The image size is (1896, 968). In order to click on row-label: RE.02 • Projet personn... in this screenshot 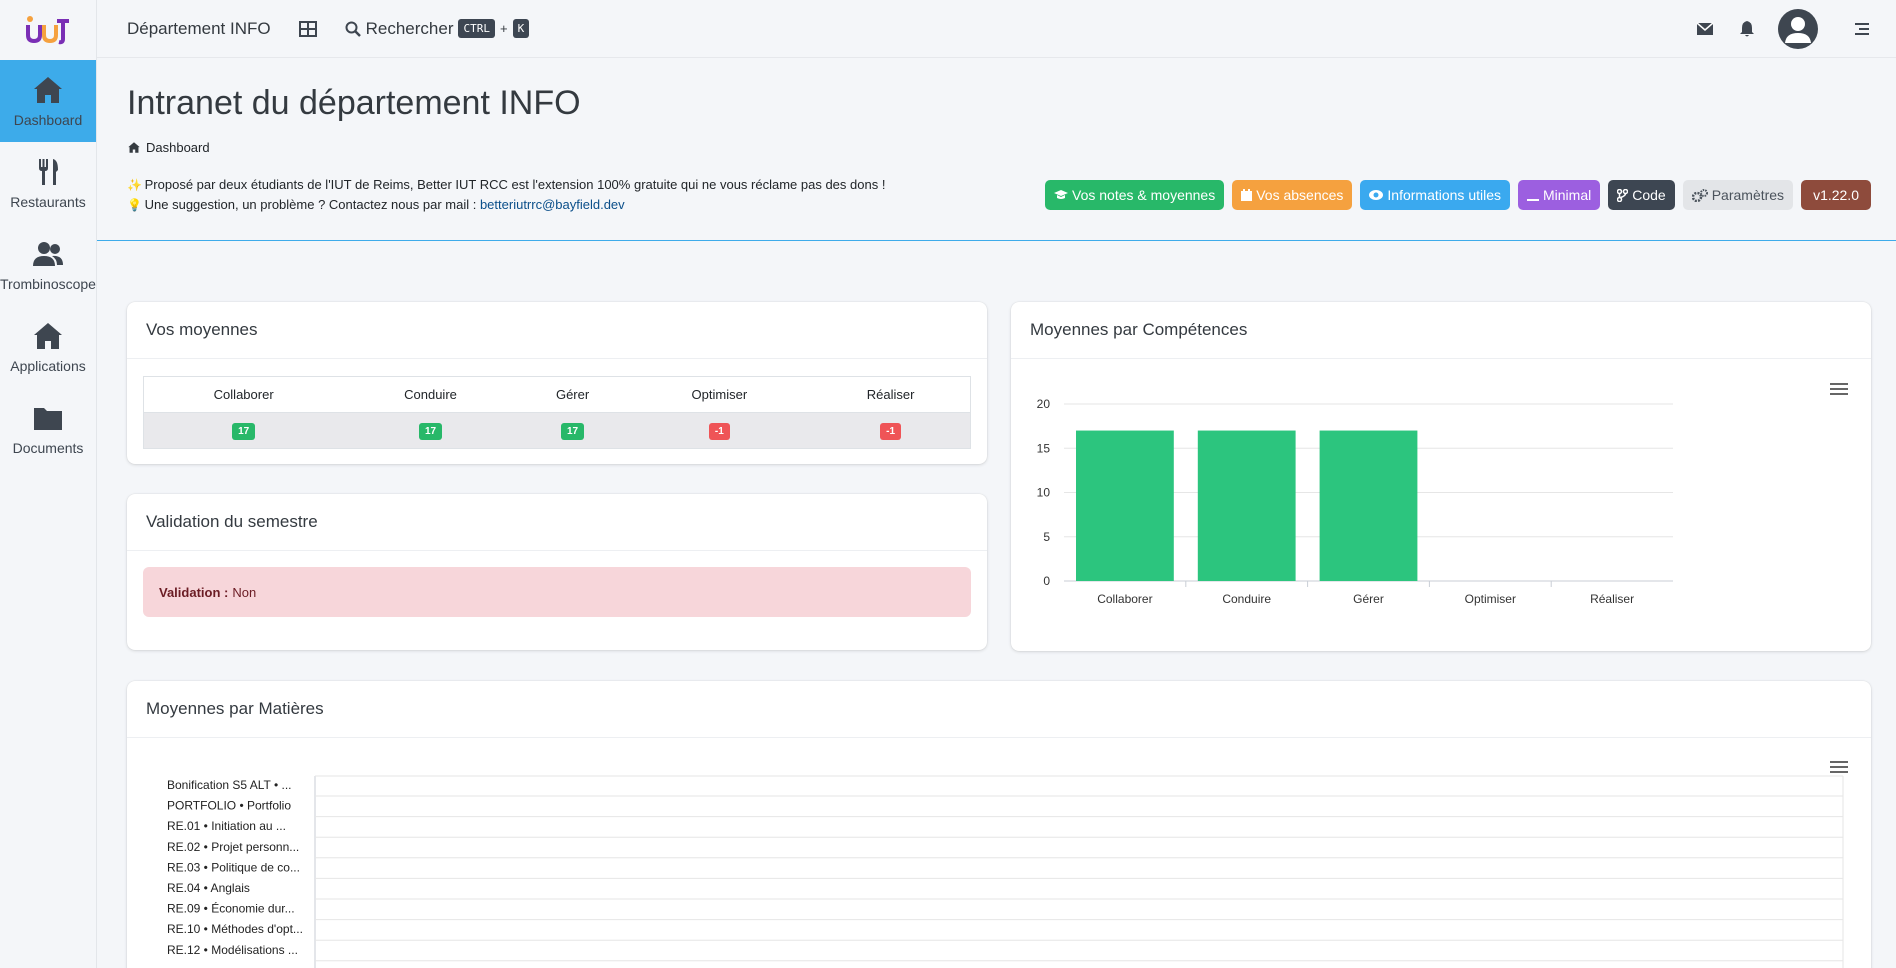, I will do `click(233, 847)`.